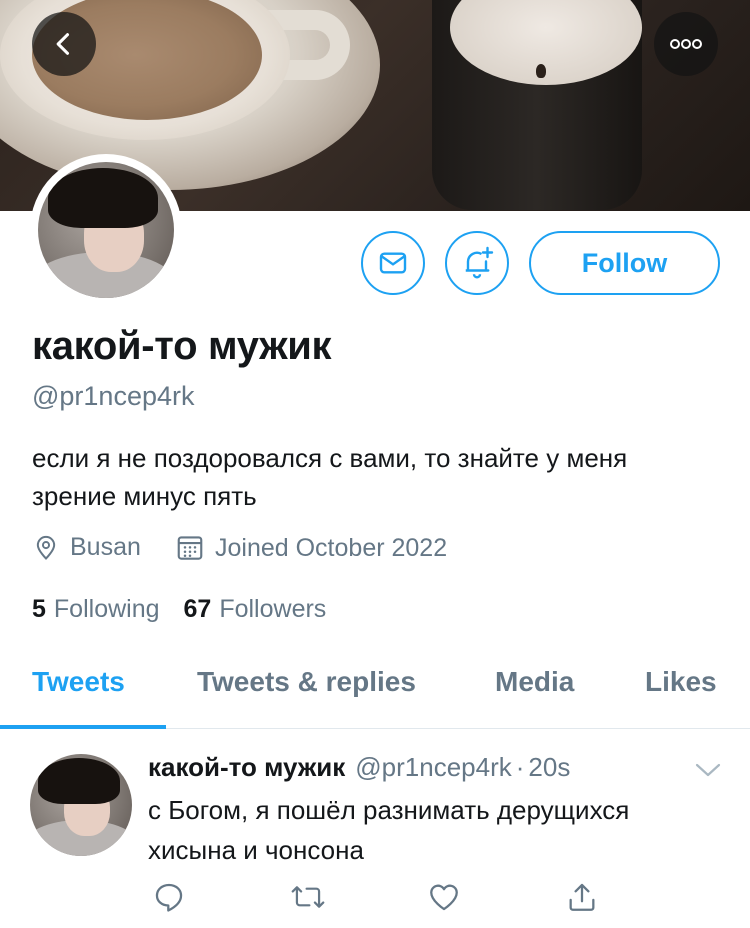 The height and width of the screenshot is (928, 750). What do you see at coordinates (246, 767) in the screenshot?
I see `tweet-author-name: какой-то мужик` at bounding box center [246, 767].